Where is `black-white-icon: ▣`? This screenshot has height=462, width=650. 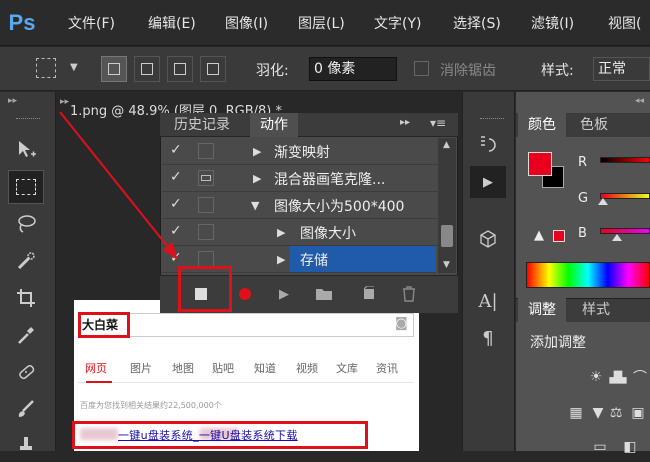 black-white-icon: ▣ is located at coordinates (638, 413).